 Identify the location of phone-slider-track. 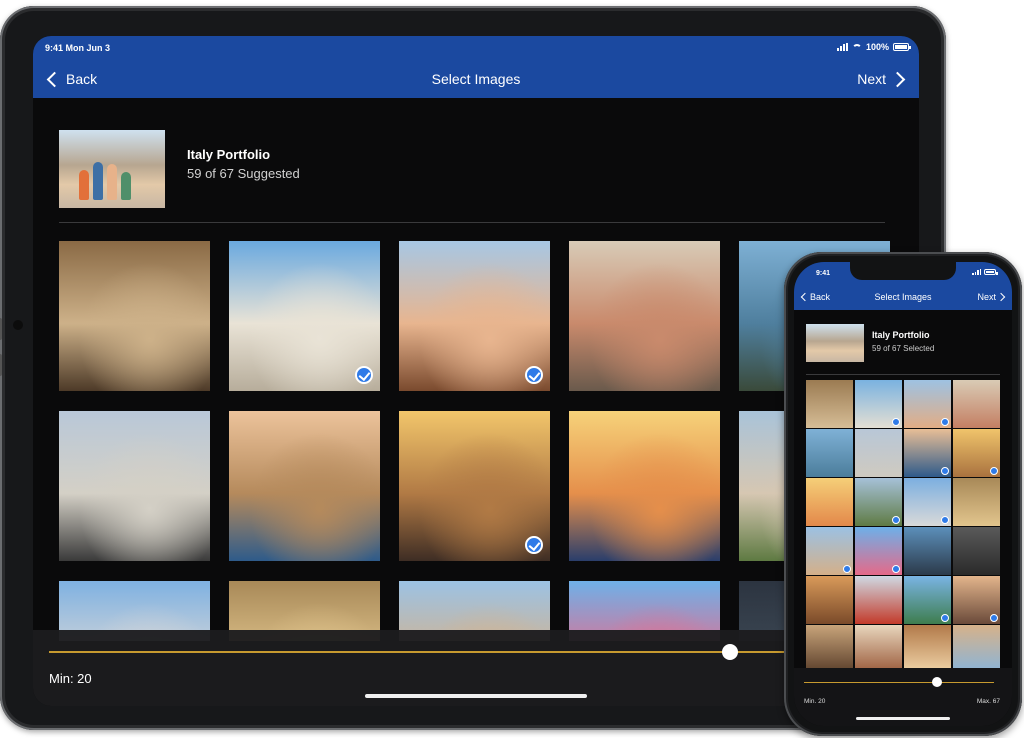
(899, 682).